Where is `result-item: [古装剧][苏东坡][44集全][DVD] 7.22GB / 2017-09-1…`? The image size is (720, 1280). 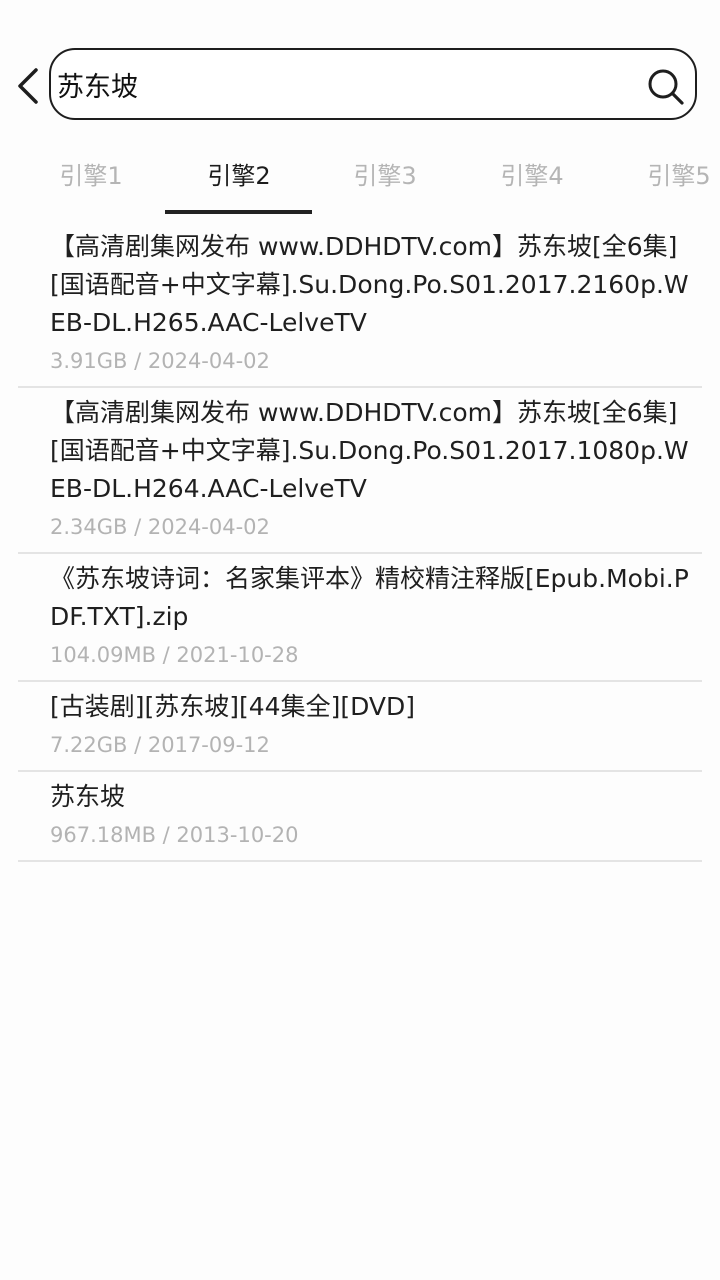
result-item: [古装剧][苏东坡][44集全][DVD] 7.22GB / 2017-09-1… is located at coordinates (360, 727).